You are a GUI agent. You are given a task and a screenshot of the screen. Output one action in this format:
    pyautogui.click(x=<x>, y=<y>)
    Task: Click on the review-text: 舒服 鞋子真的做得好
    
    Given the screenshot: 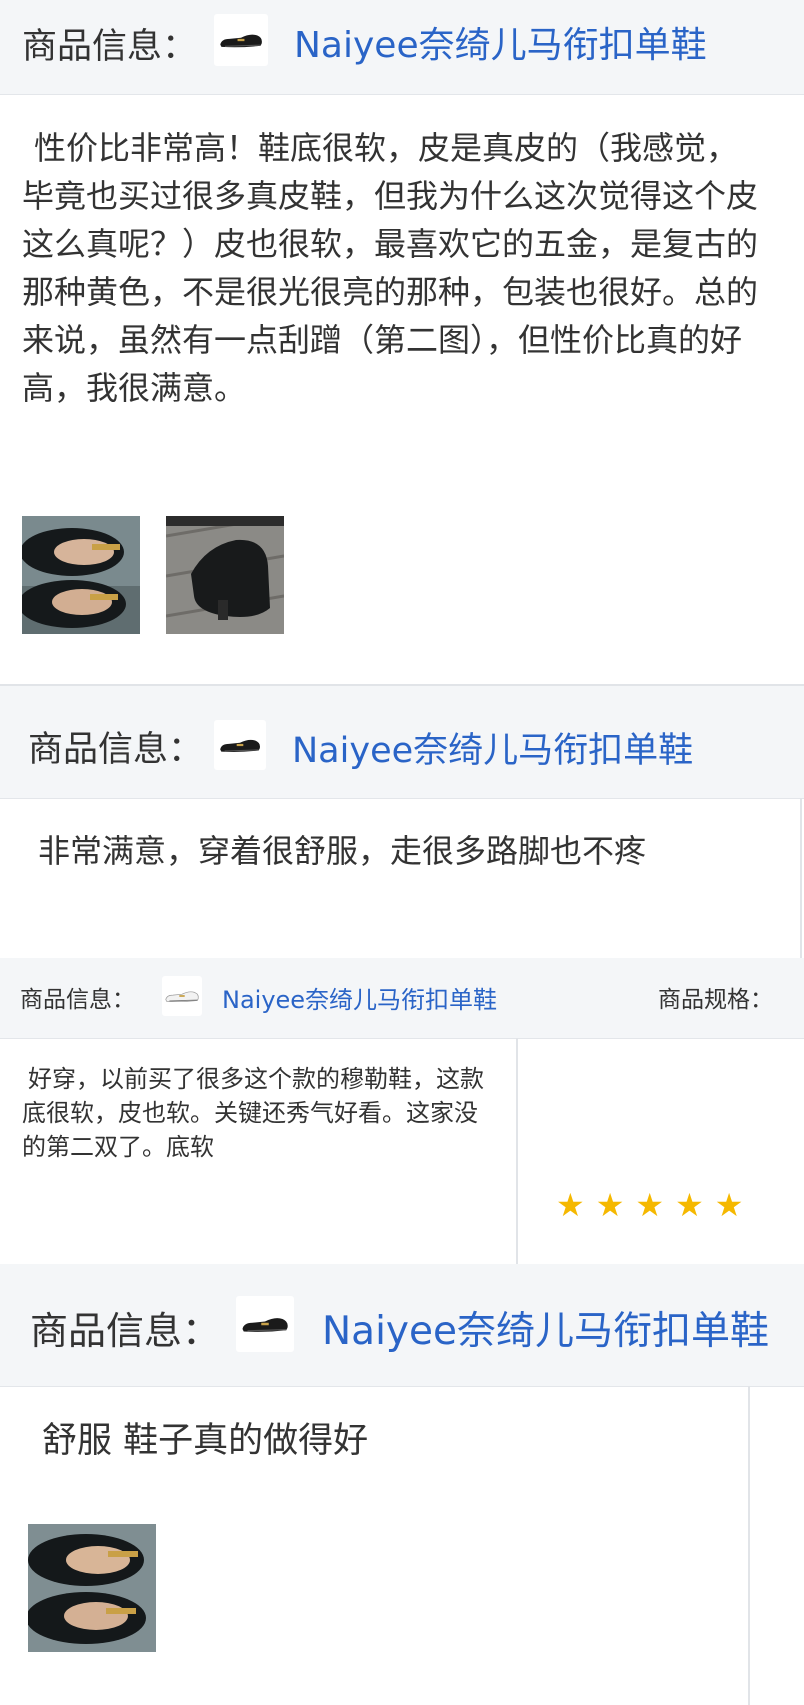 What is the action you would take?
    pyautogui.click(x=205, y=1441)
    